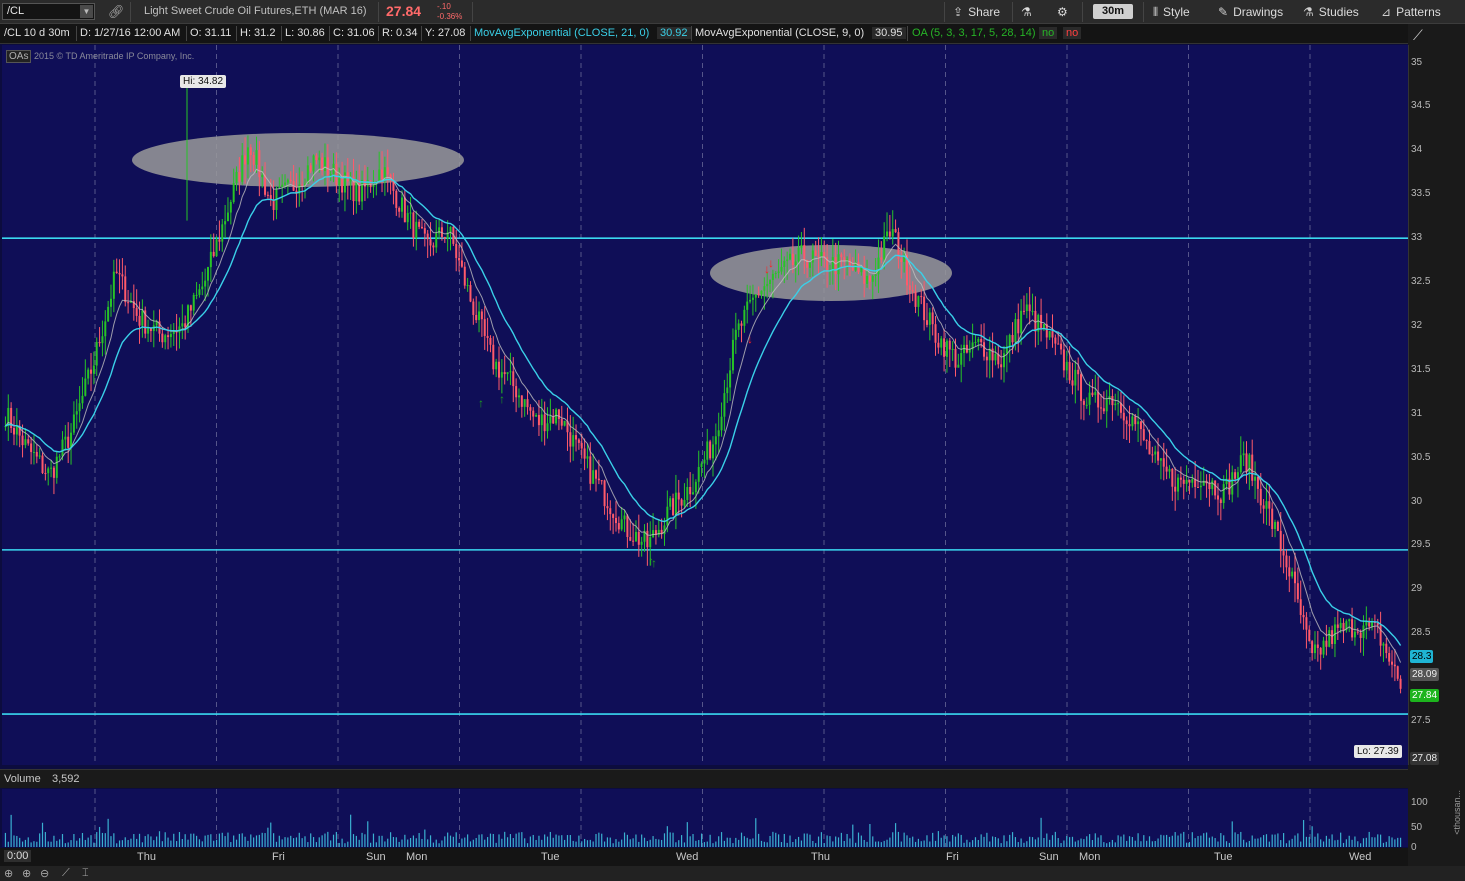 Image resolution: width=1465 pixels, height=881 pixels. Describe the element at coordinates (561, 33) in the screenshot. I see `ema21-study-name: MovAvgExponential (CLOSE, 21, 0)` at that location.